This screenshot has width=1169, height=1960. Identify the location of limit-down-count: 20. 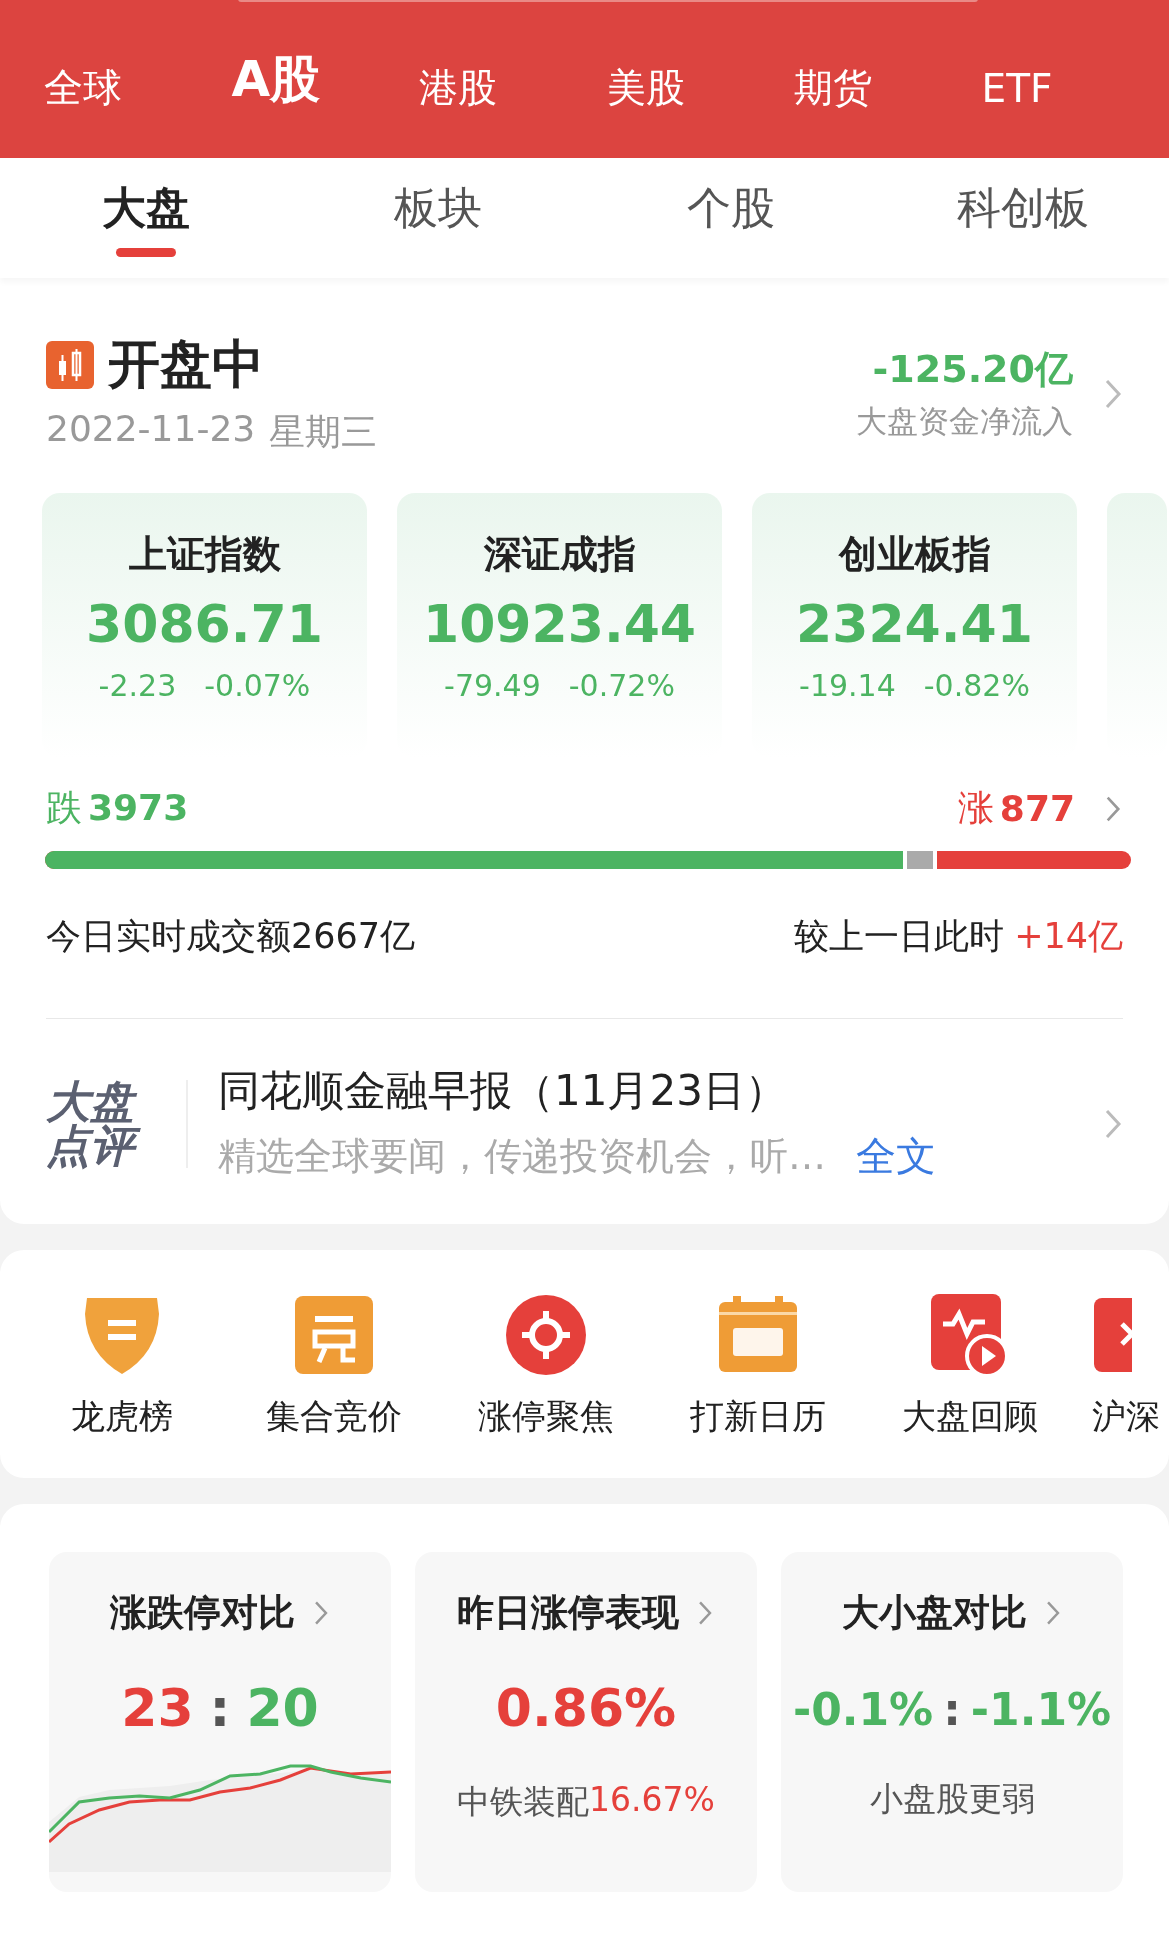
(282, 1708).